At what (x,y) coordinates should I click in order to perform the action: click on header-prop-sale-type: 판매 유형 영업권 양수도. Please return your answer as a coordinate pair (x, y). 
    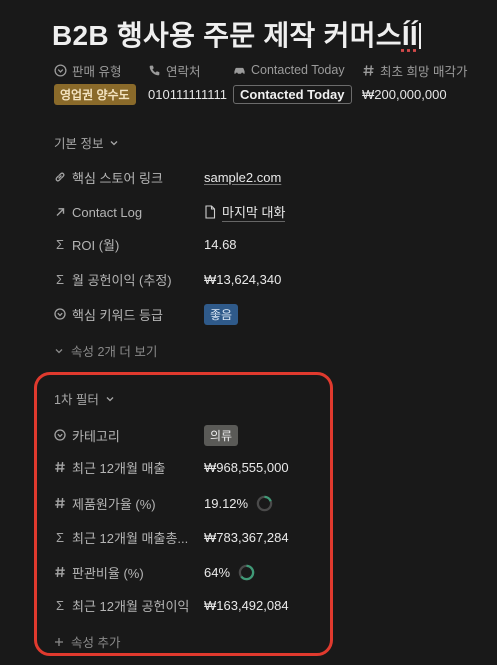
    Looking at the image, I should click on (95, 83).